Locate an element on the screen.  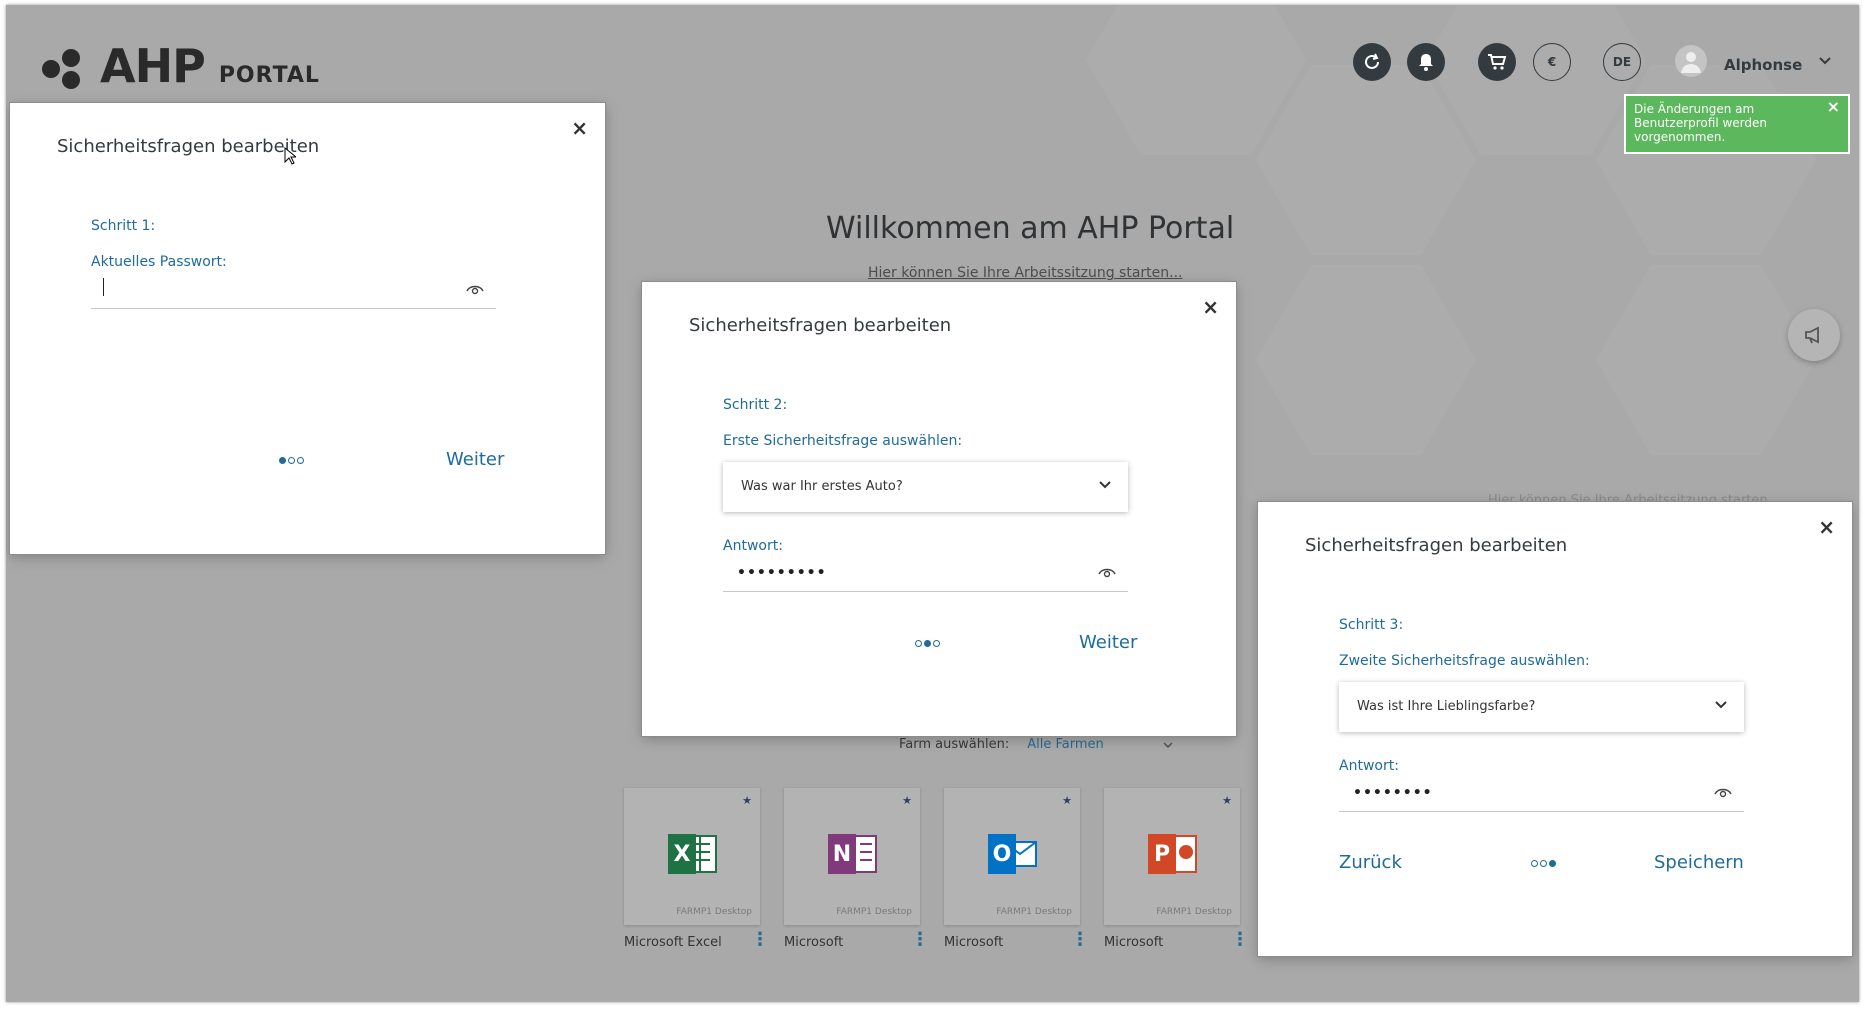
bell-icon is located at coordinates (1426, 62).